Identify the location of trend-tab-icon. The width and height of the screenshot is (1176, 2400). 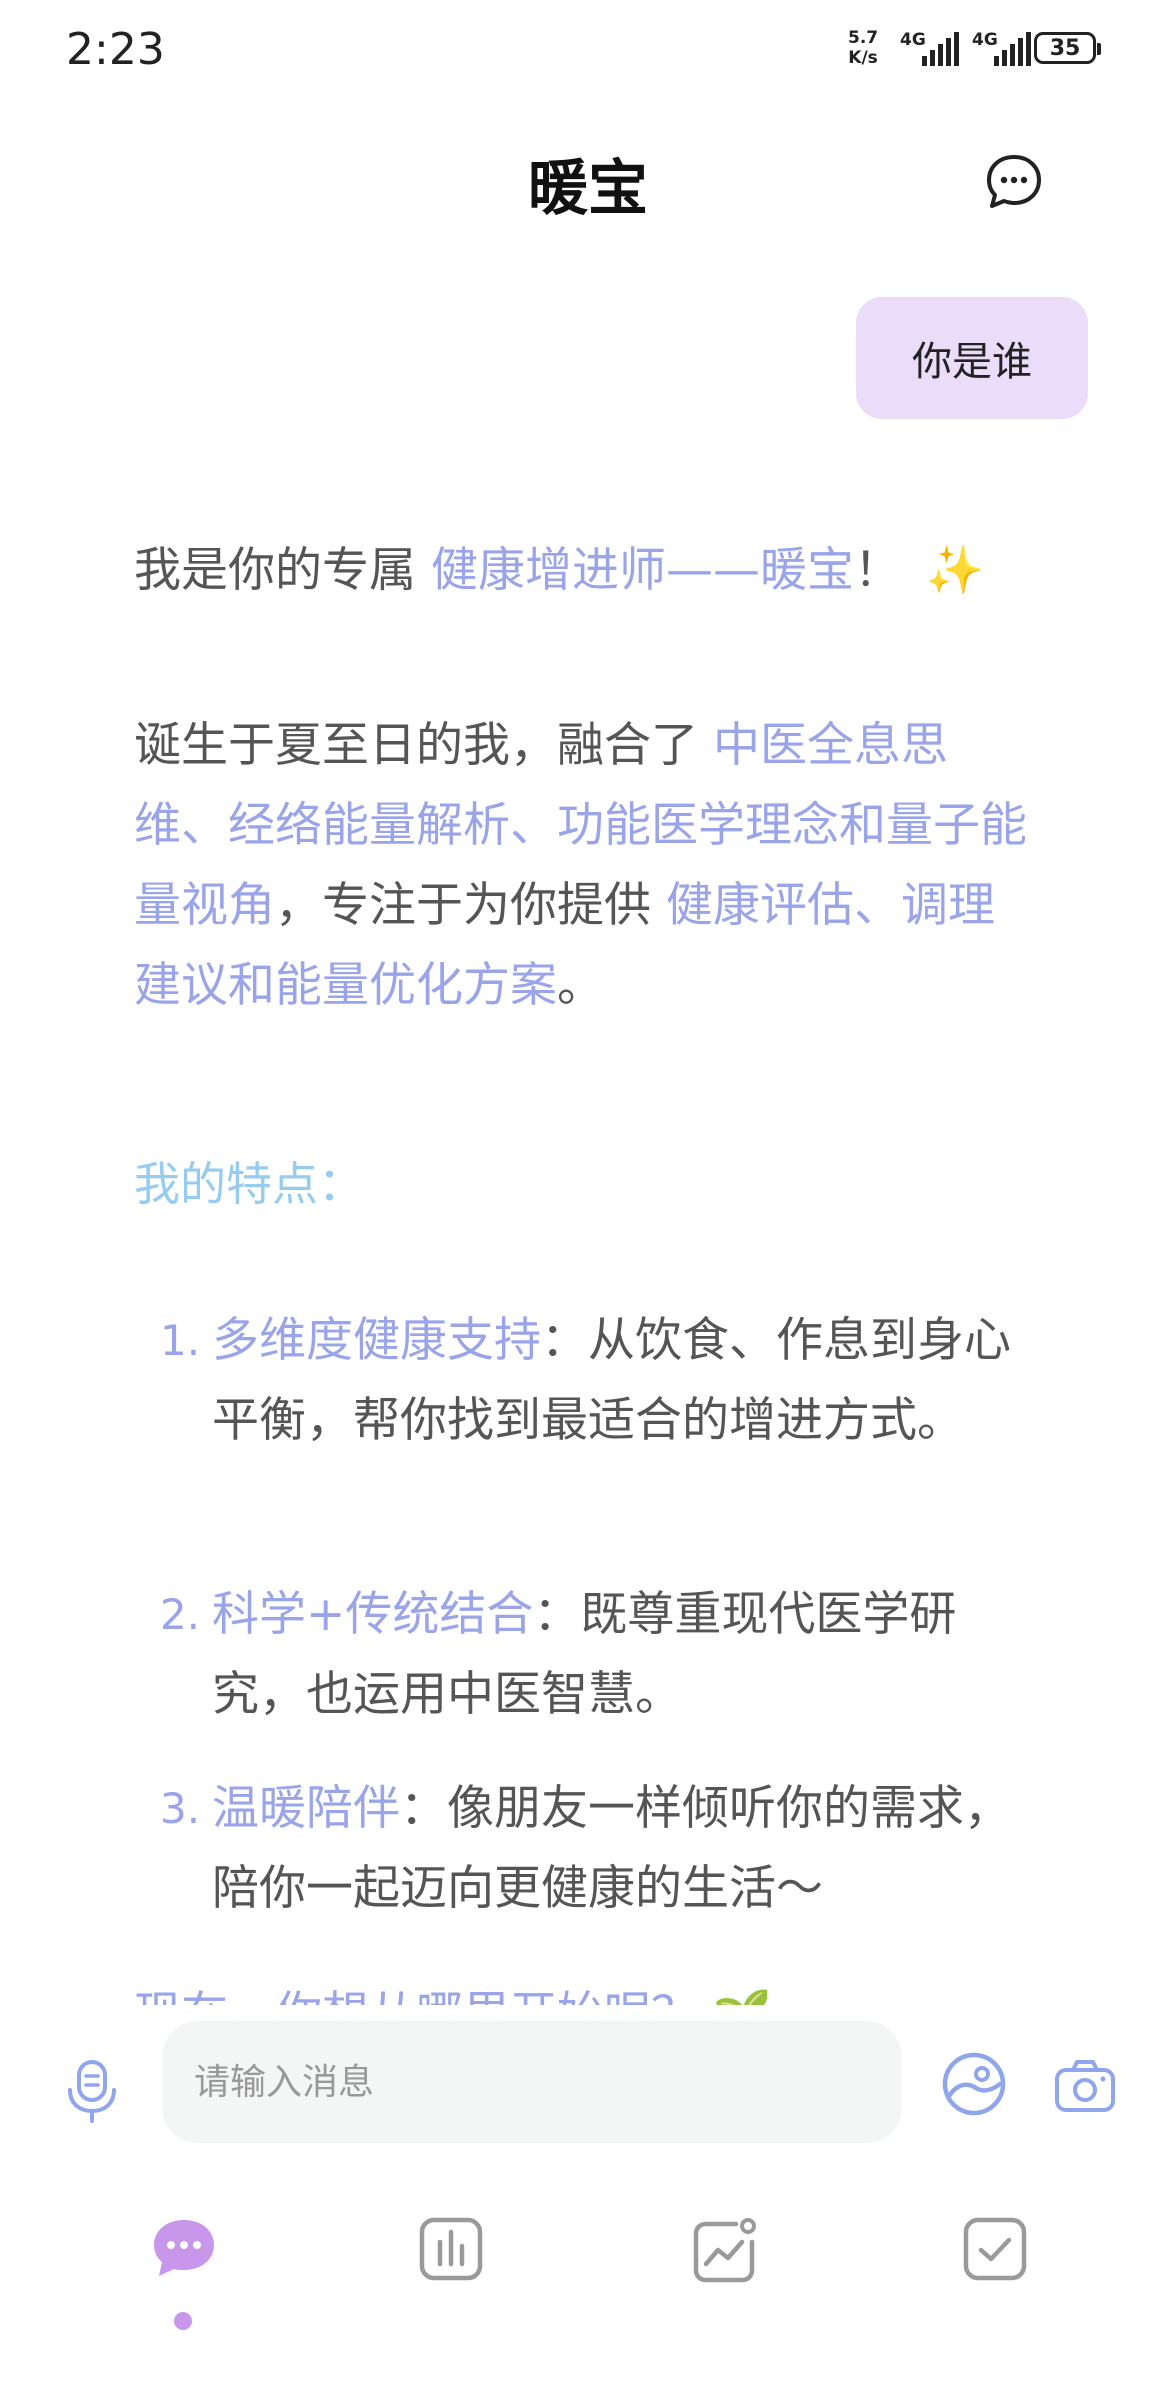
(725, 2251).